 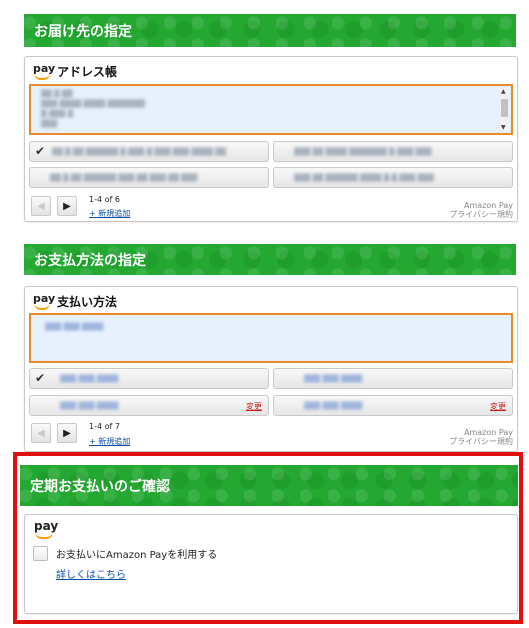 I want to click on add-new-address-link: + 新規追加, so click(x=109, y=213).